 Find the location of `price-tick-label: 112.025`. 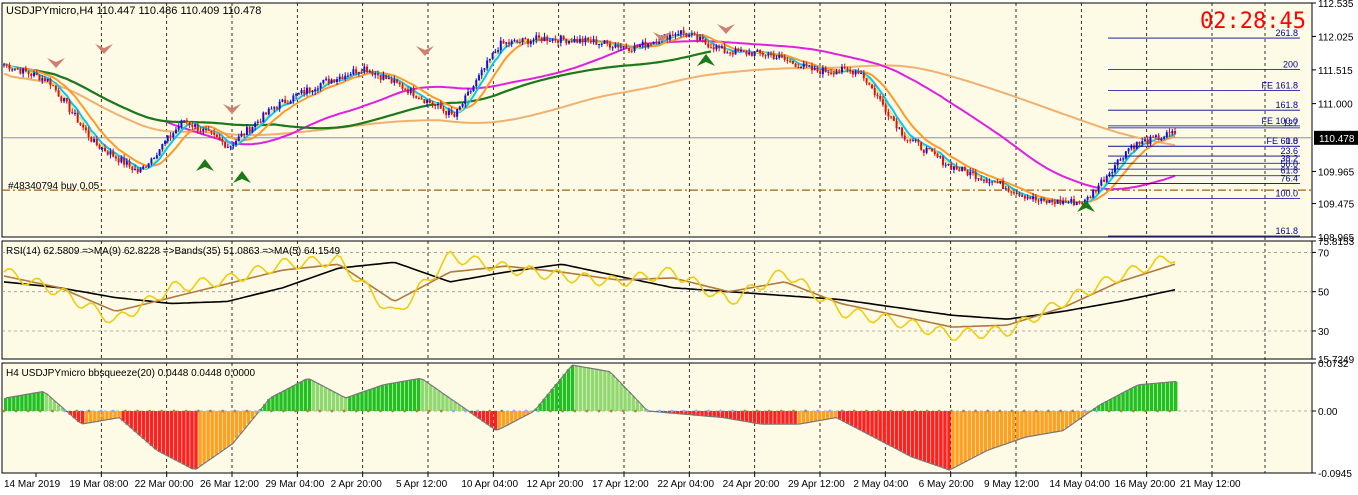

price-tick-label: 112.025 is located at coordinates (1336, 37).